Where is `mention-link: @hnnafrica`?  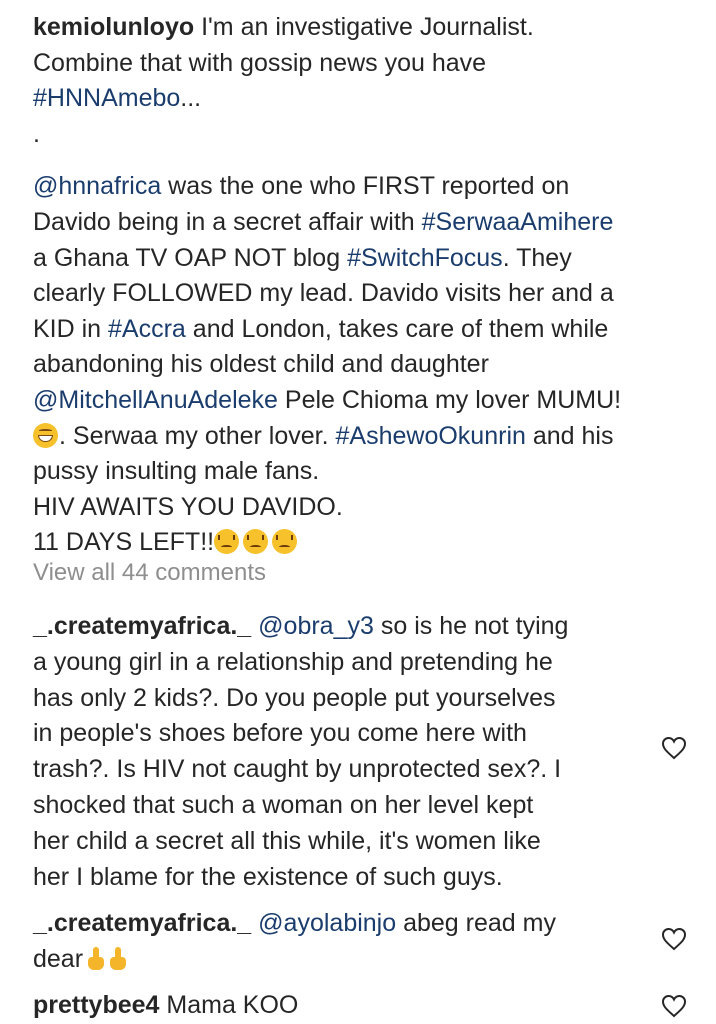 mention-link: @hnnafrica is located at coordinates (97, 186).